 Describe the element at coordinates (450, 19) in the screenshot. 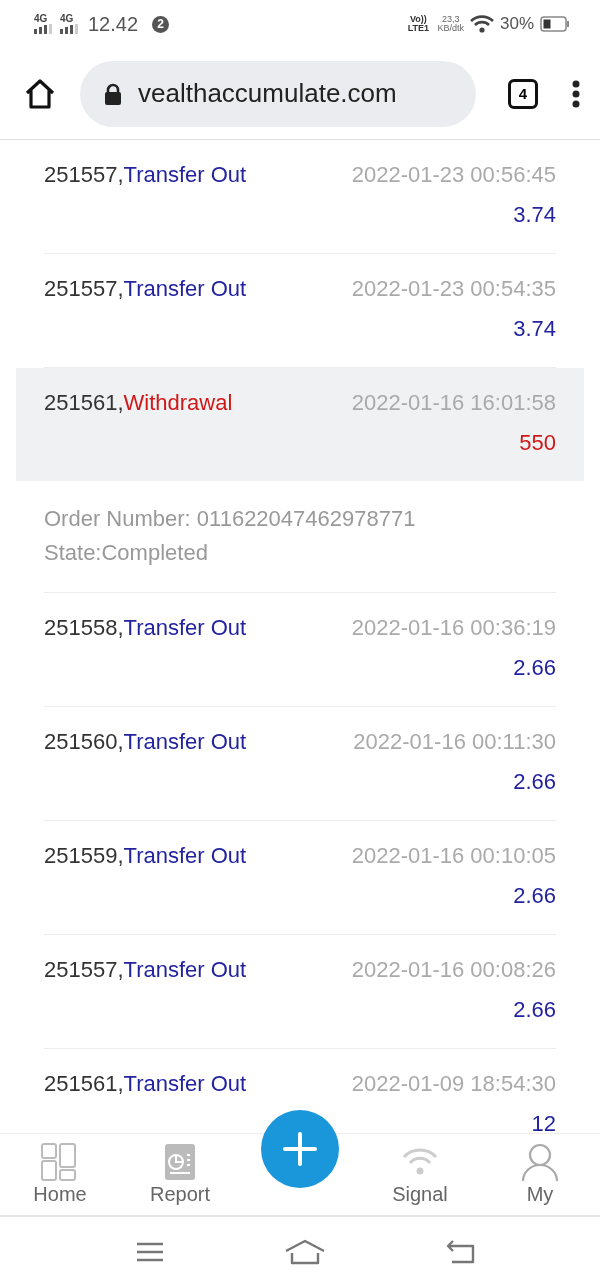

I see `network-speed: 23,3` at that location.